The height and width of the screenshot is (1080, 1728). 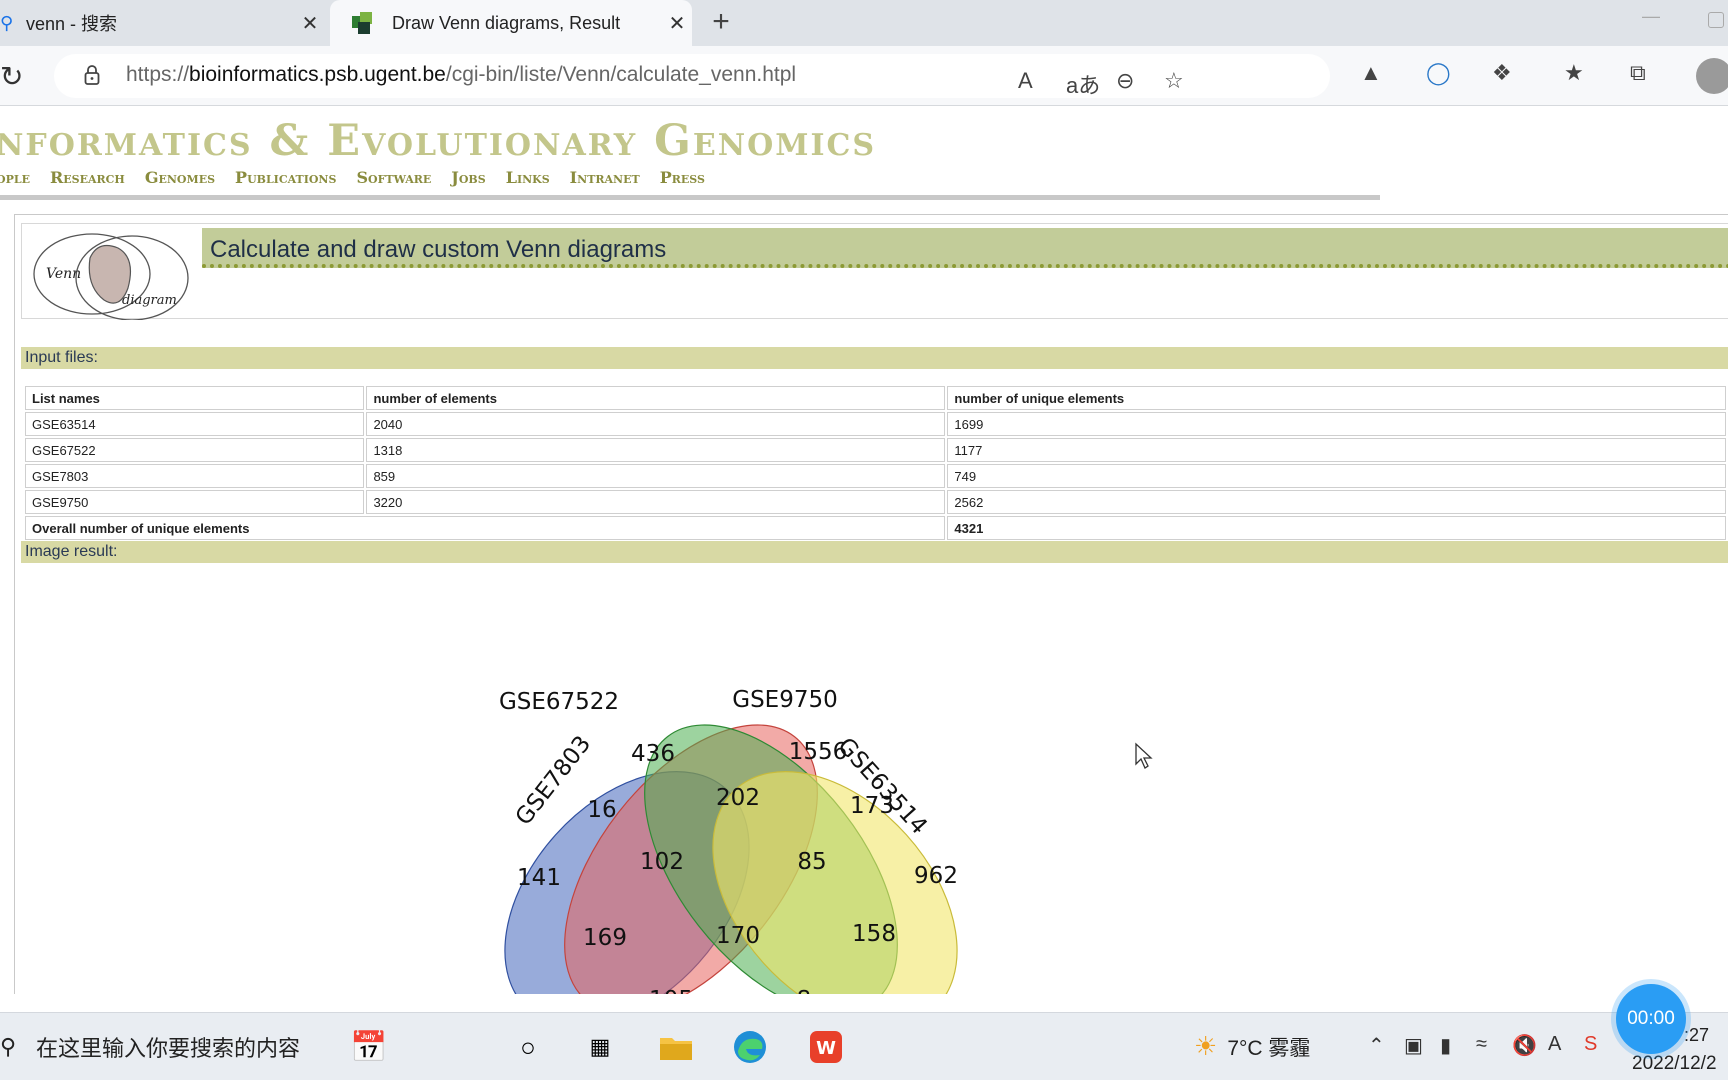 What do you see at coordinates (1502, 73) in the screenshot?
I see `extensions-icon: ❖` at bounding box center [1502, 73].